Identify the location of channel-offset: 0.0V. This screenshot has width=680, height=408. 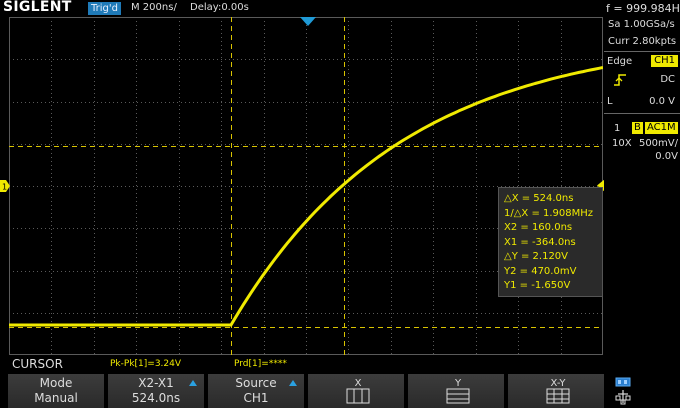
(666, 156).